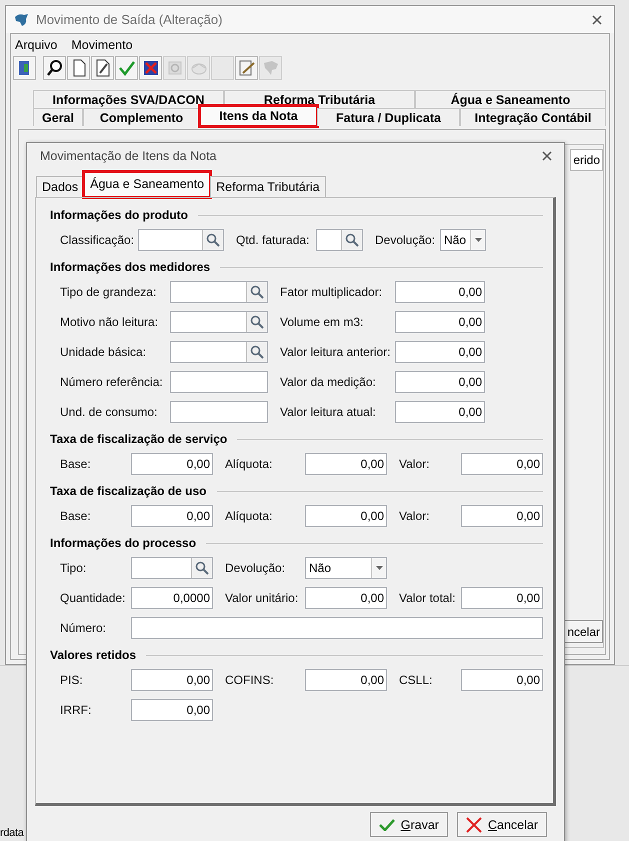 The width and height of the screenshot is (629, 841). What do you see at coordinates (379, 568) in the screenshot?
I see `dropdown-arrow-icon` at bounding box center [379, 568].